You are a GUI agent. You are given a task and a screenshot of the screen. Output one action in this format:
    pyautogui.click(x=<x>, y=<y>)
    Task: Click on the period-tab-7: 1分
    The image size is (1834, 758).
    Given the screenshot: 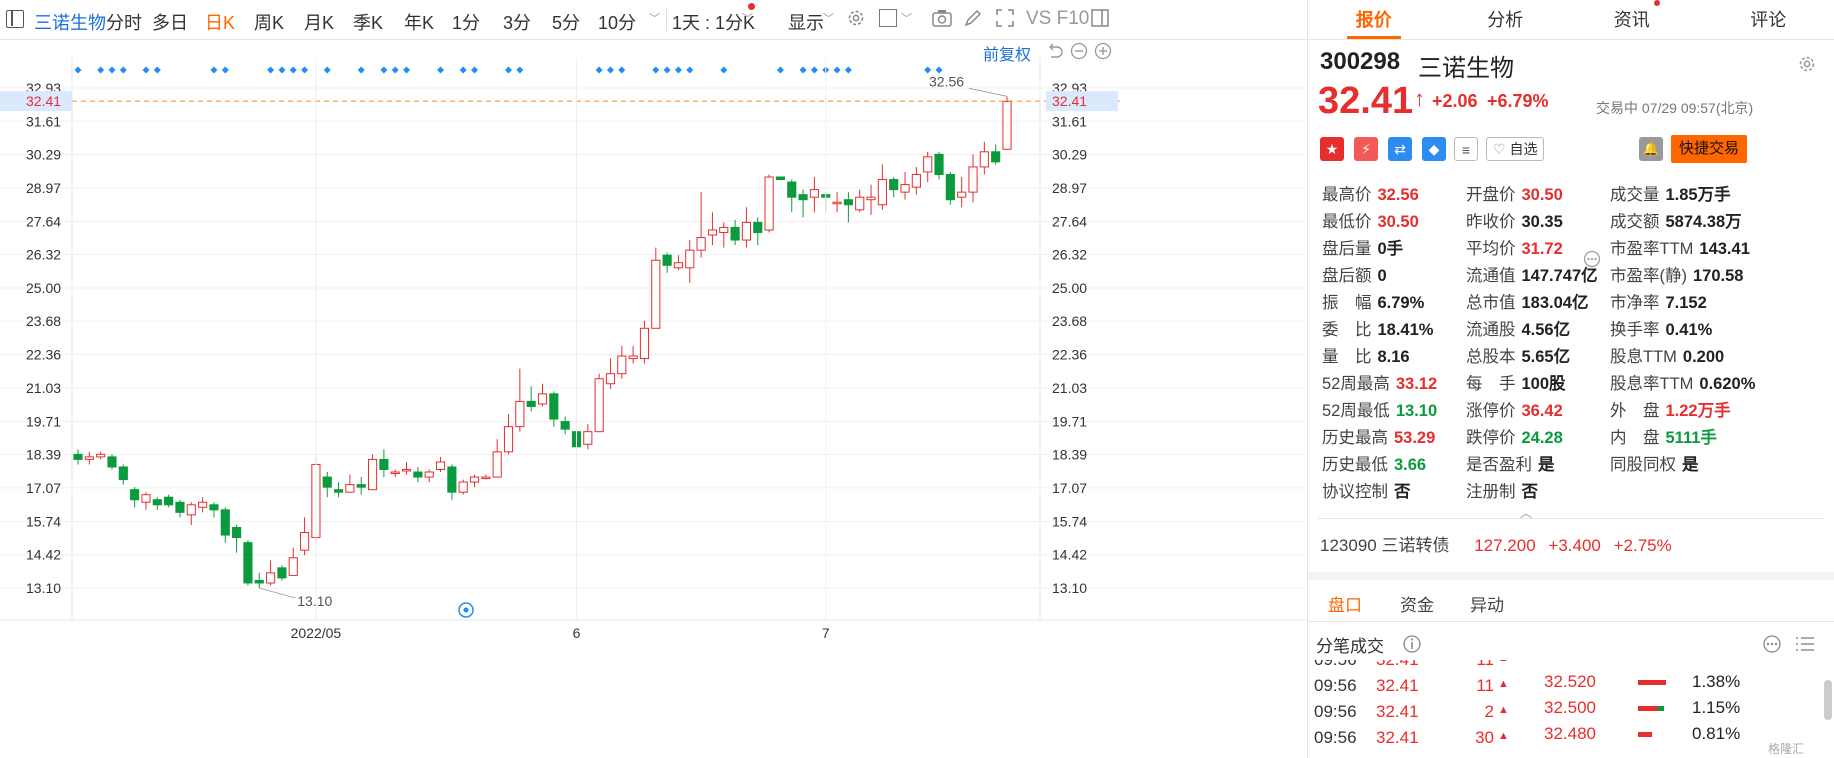 What is the action you would take?
    pyautogui.click(x=466, y=22)
    